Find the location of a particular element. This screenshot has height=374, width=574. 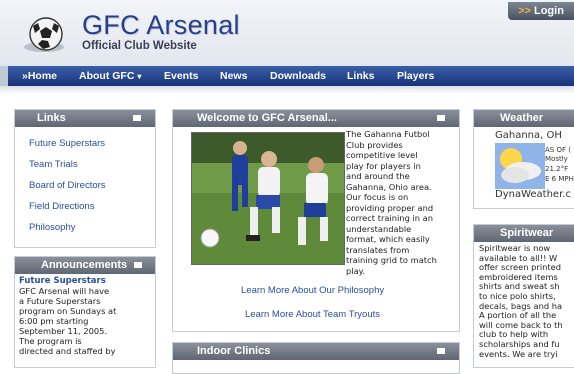

indoor-clinics-panel-title: Indoor Clinics is located at coordinates (234, 351).